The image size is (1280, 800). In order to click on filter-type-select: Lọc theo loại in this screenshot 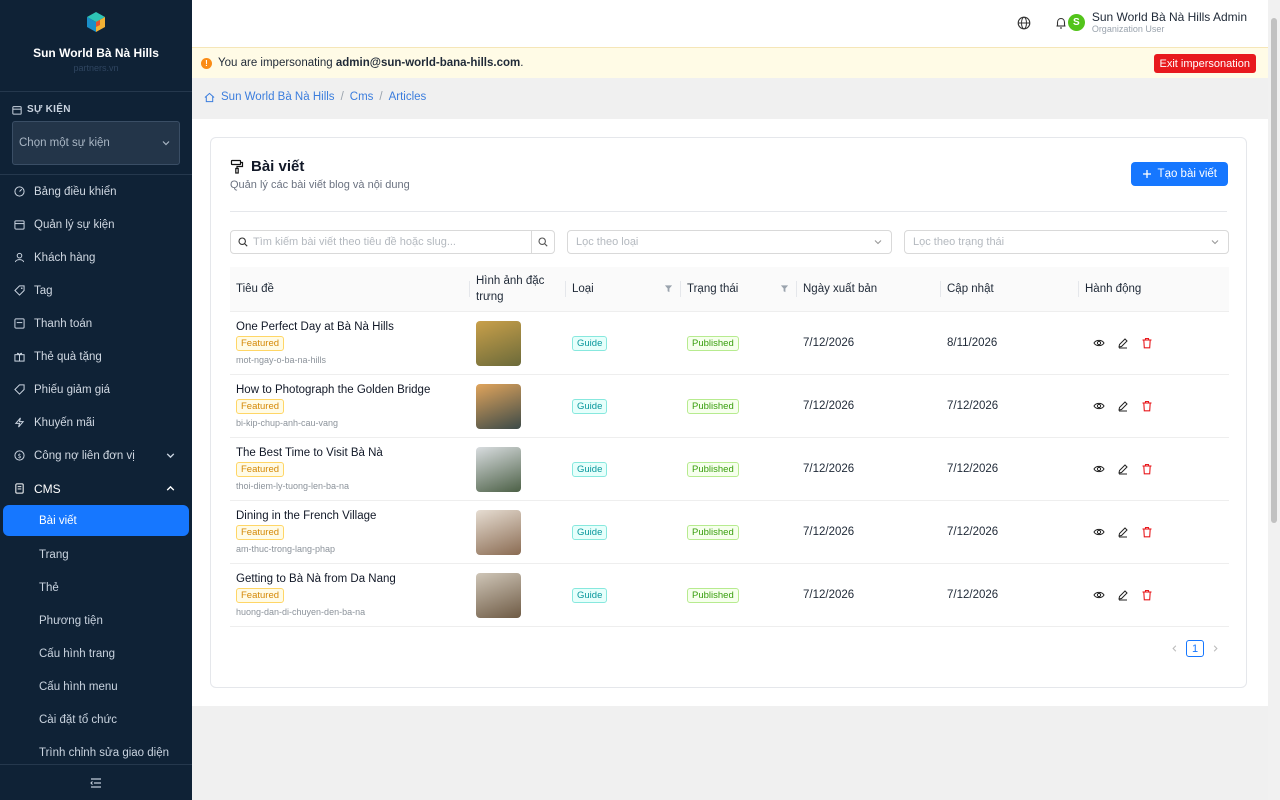, I will do `click(729, 242)`.